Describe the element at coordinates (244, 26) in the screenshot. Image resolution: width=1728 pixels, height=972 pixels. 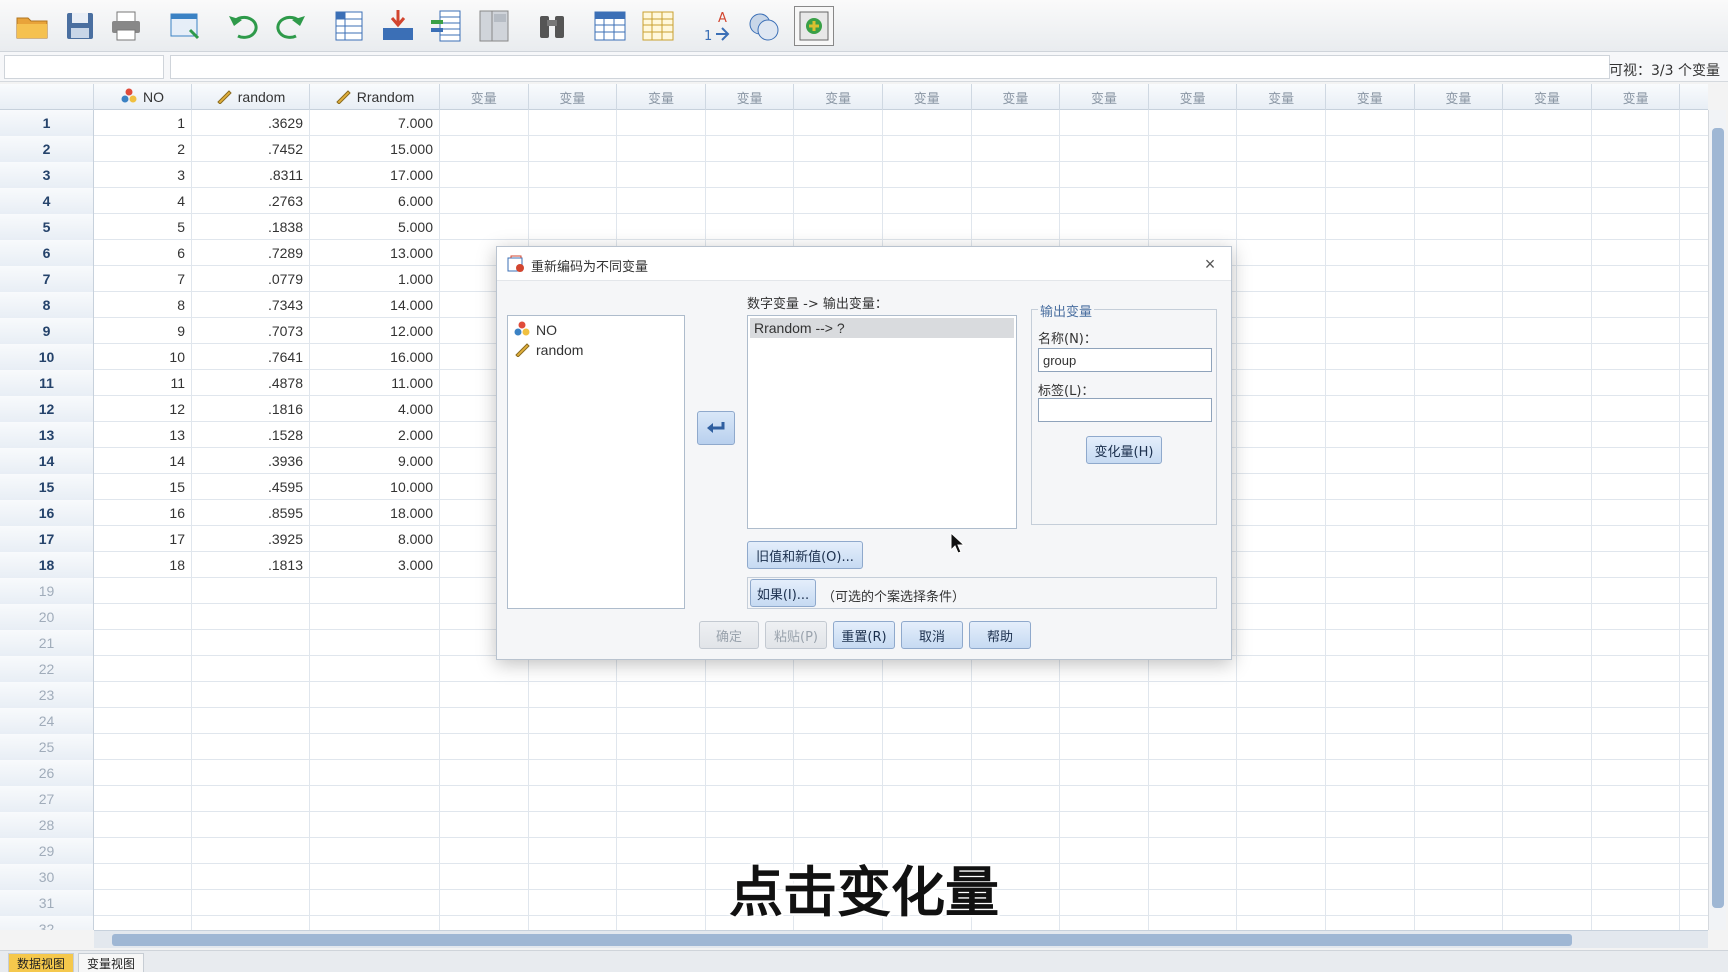
I see `undo-icon` at that location.